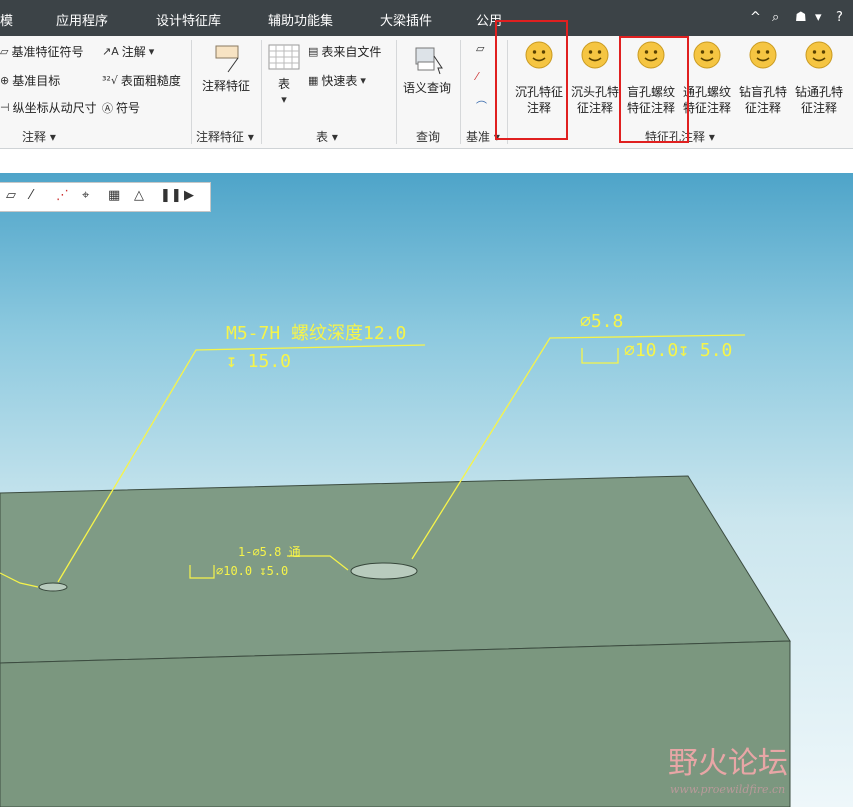  I want to click on thread-annotation-line2: ↧ 15.0, so click(258, 361).